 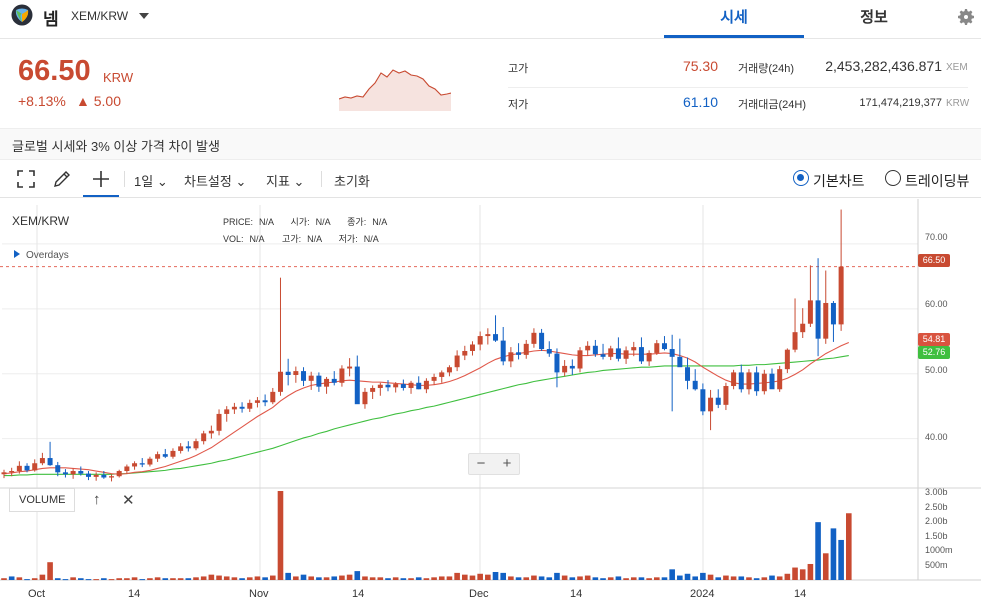 What do you see at coordinates (481, 463) in the screenshot?
I see `zoom-out-button: −` at bounding box center [481, 463].